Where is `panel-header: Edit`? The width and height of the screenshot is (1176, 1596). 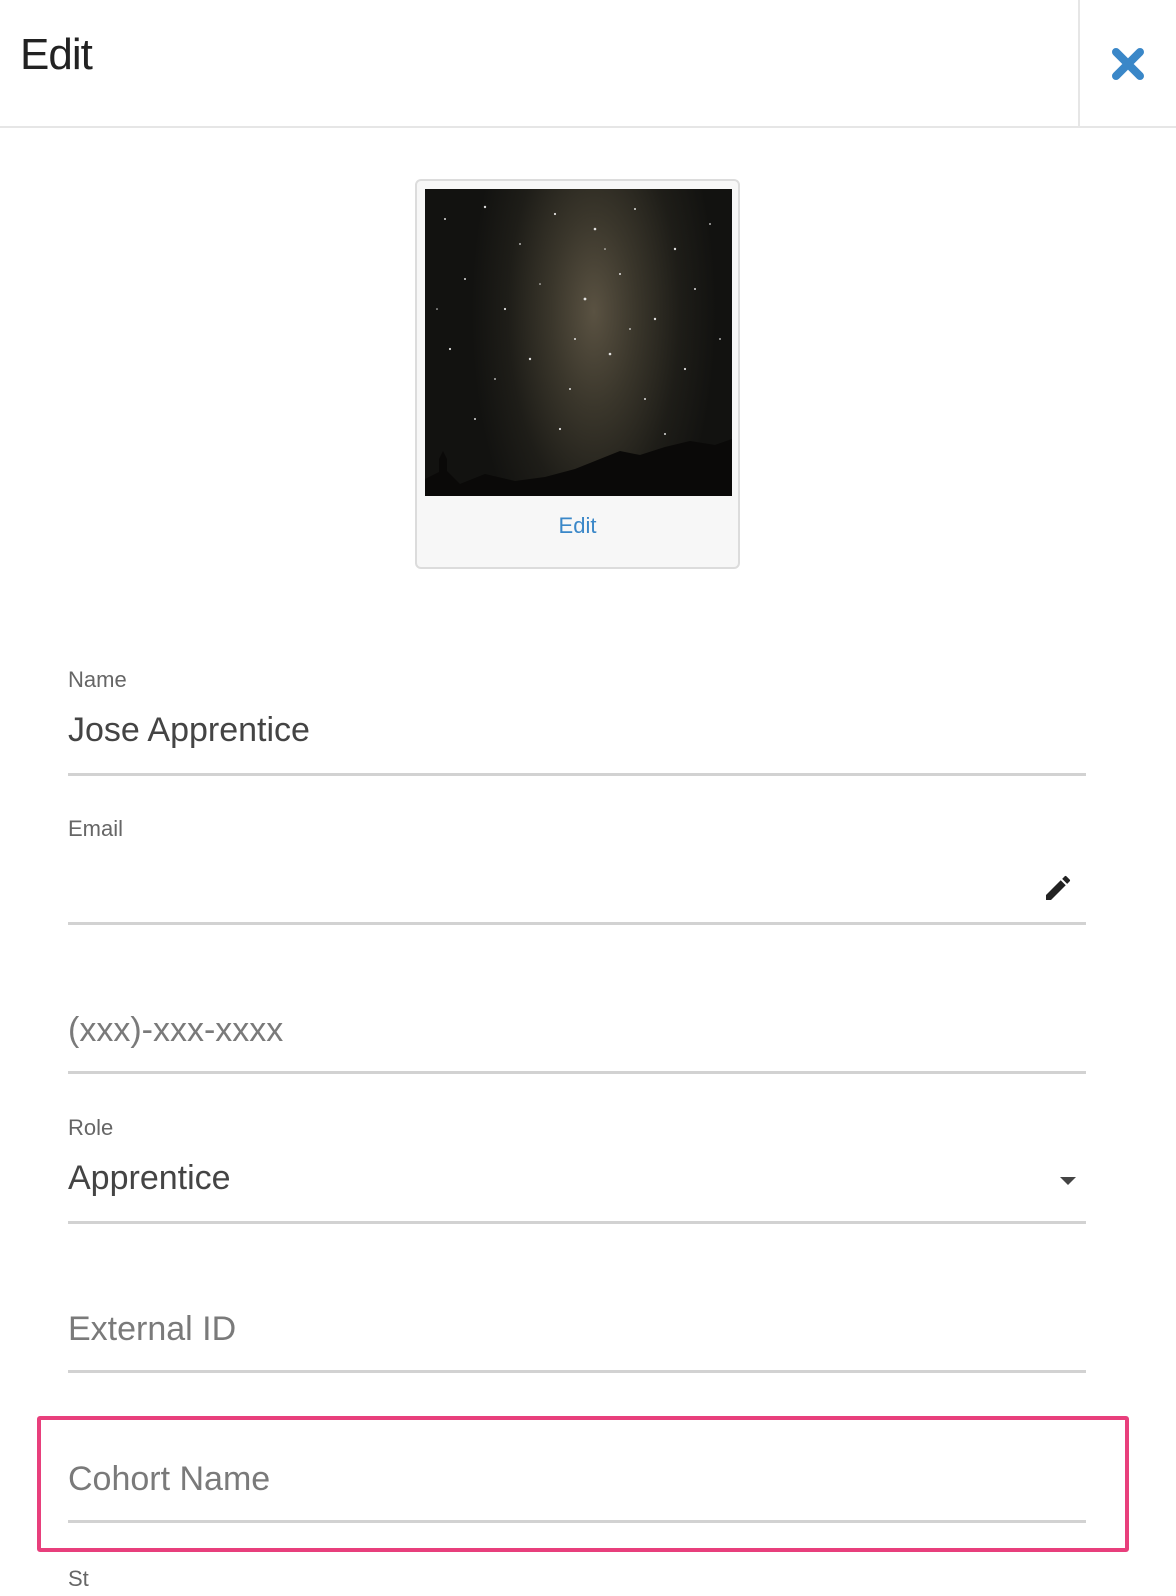
panel-header: Edit is located at coordinates (588, 64).